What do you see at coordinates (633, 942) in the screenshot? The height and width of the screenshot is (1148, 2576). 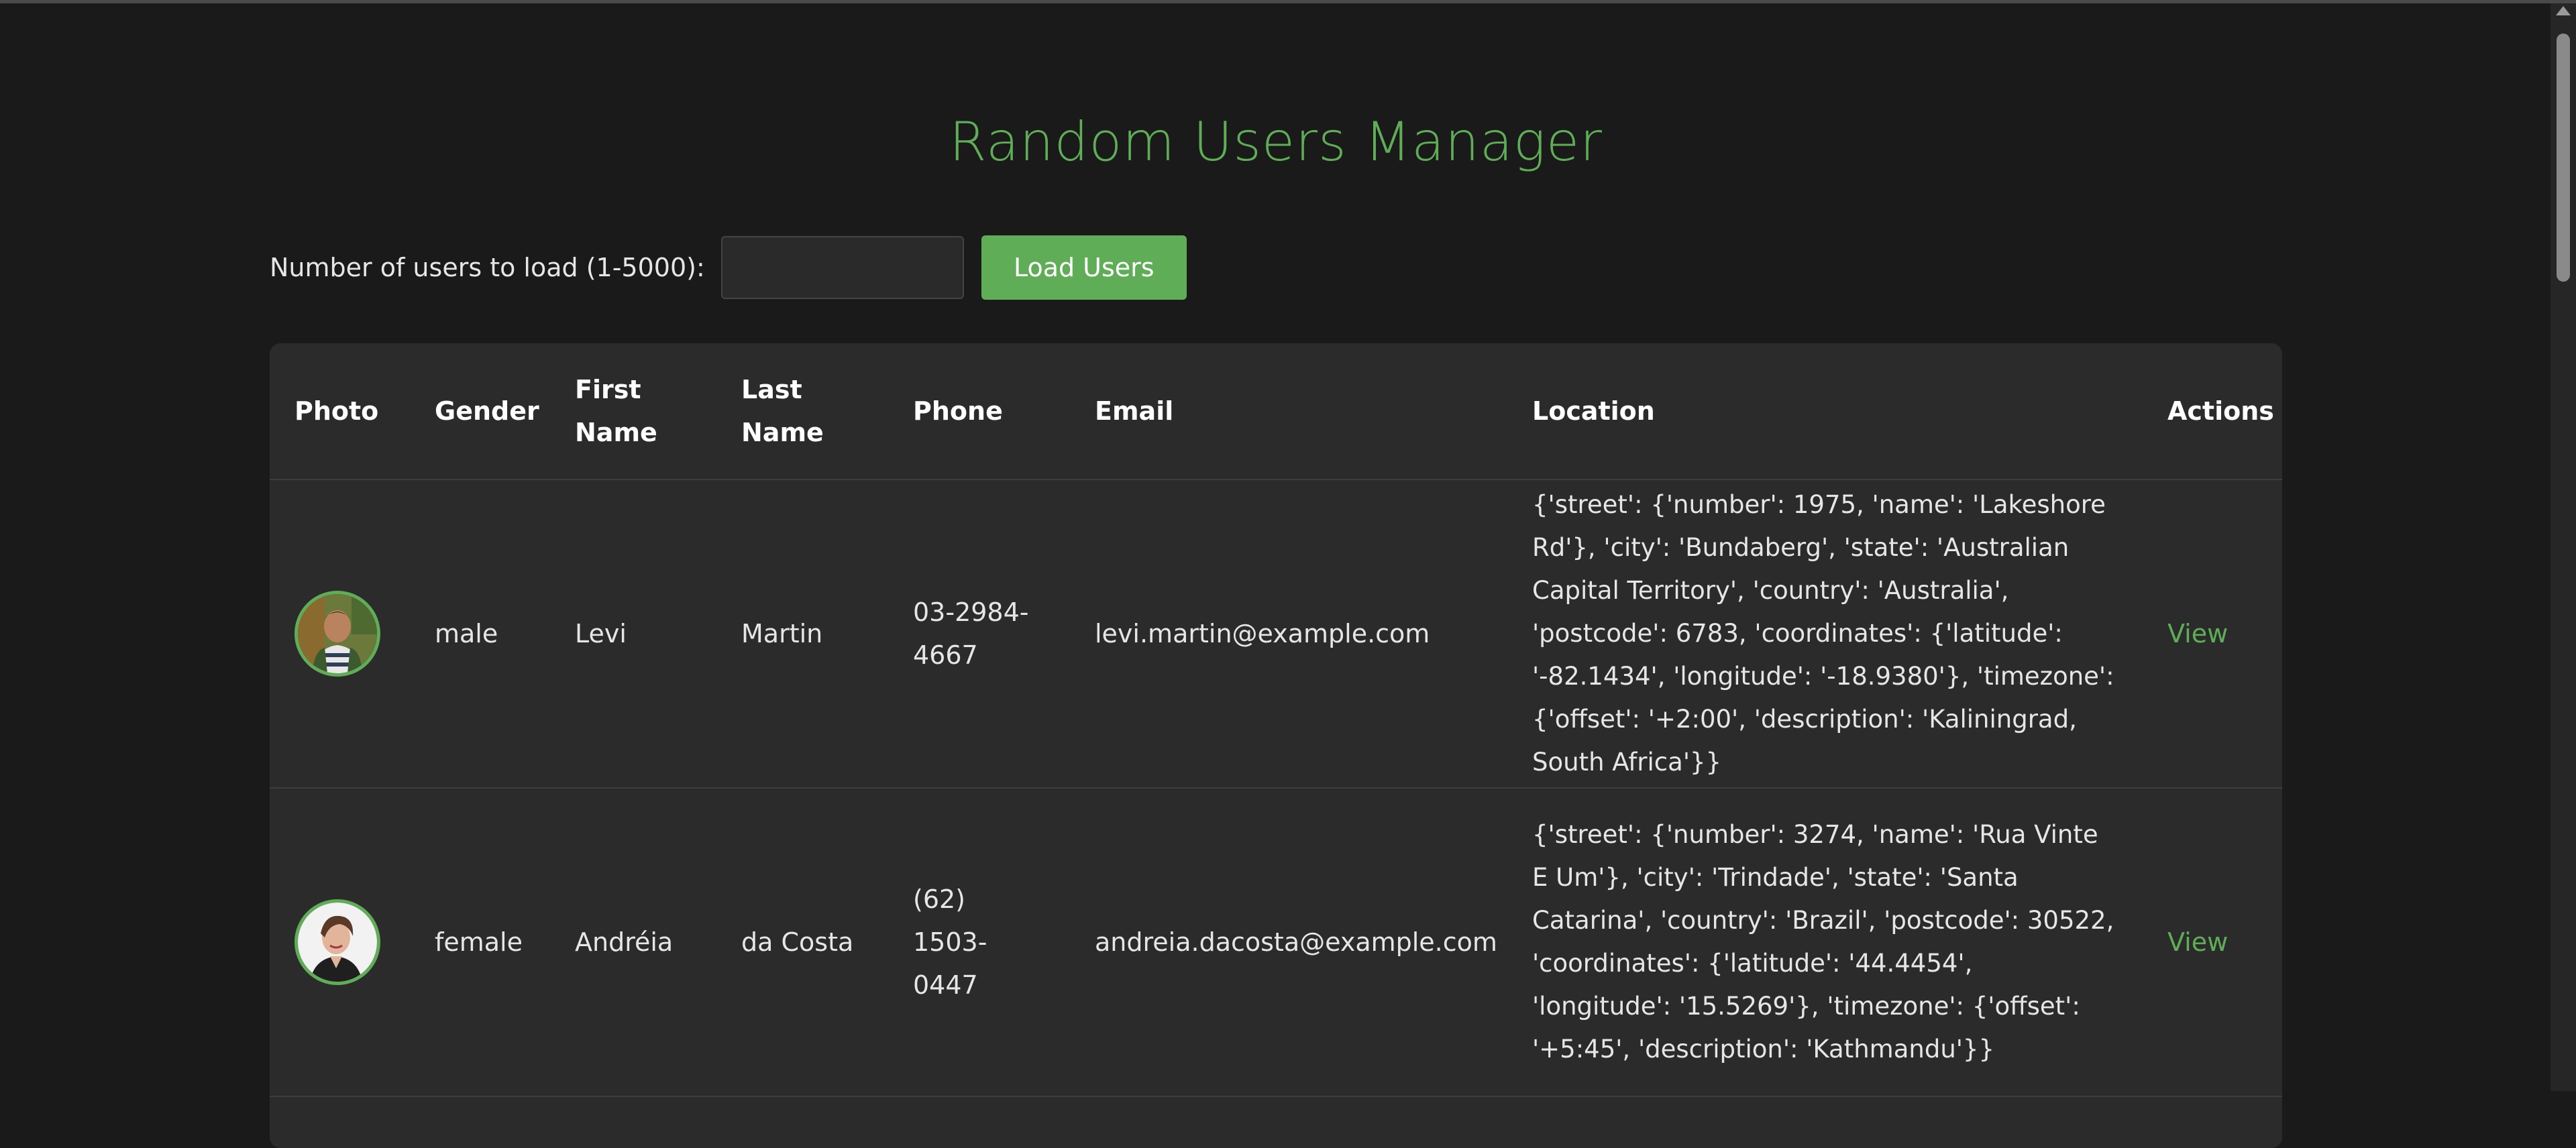 I see `first-name-cell: Andréia` at bounding box center [633, 942].